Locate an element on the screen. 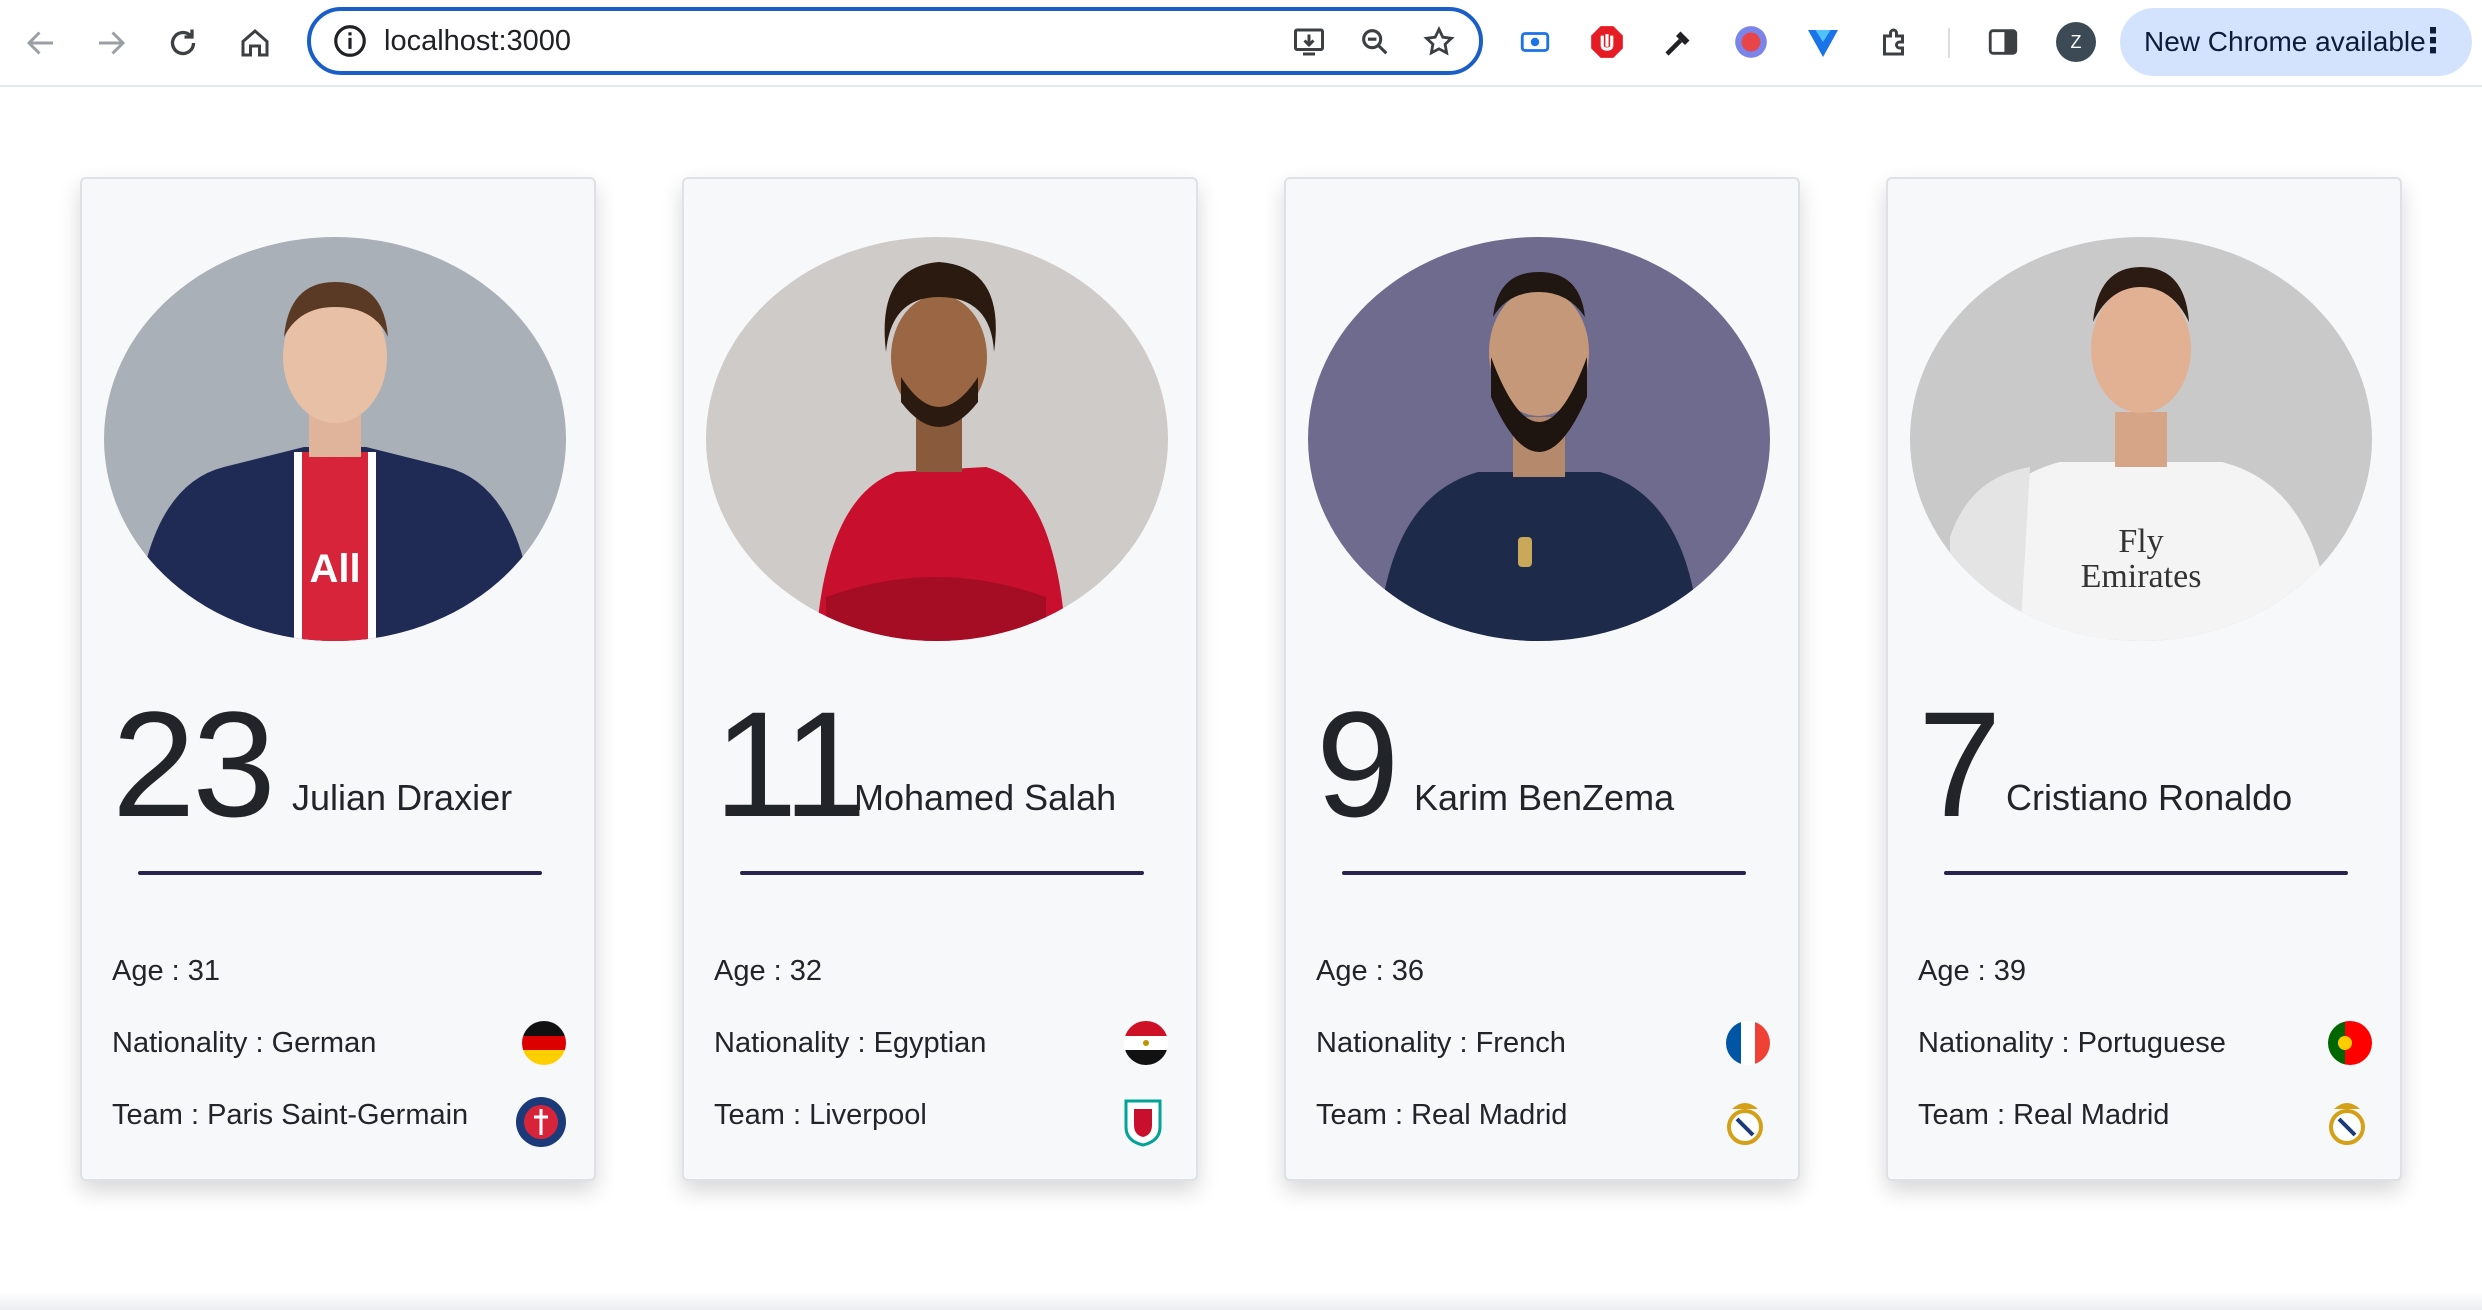 The height and width of the screenshot is (1310, 2482). player-photo: Fly Emirates is located at coordinates (2141, 439).